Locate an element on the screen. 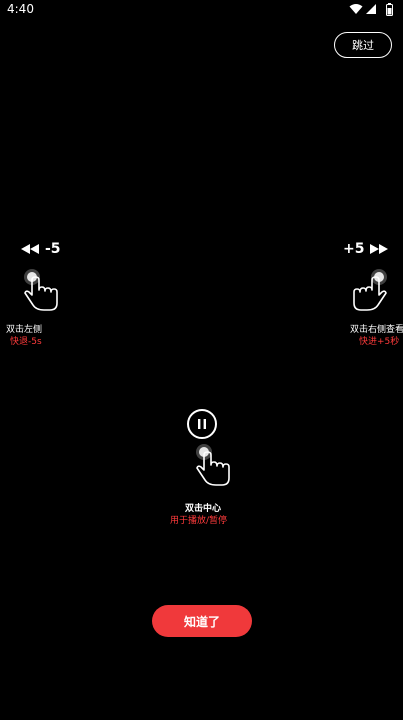  signal-icon is located at coordinates (371, 9).